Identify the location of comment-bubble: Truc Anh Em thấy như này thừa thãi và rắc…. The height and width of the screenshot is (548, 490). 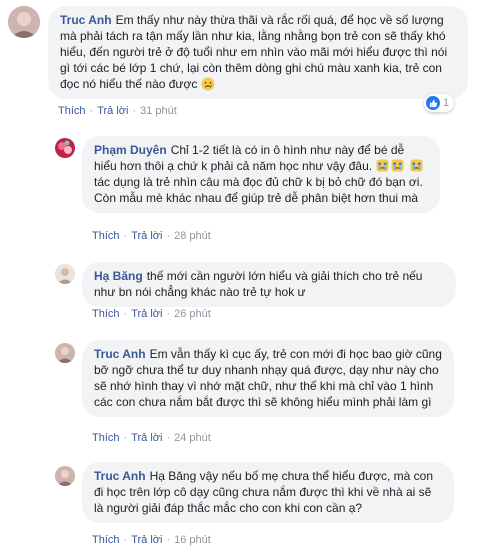
(258, 52).